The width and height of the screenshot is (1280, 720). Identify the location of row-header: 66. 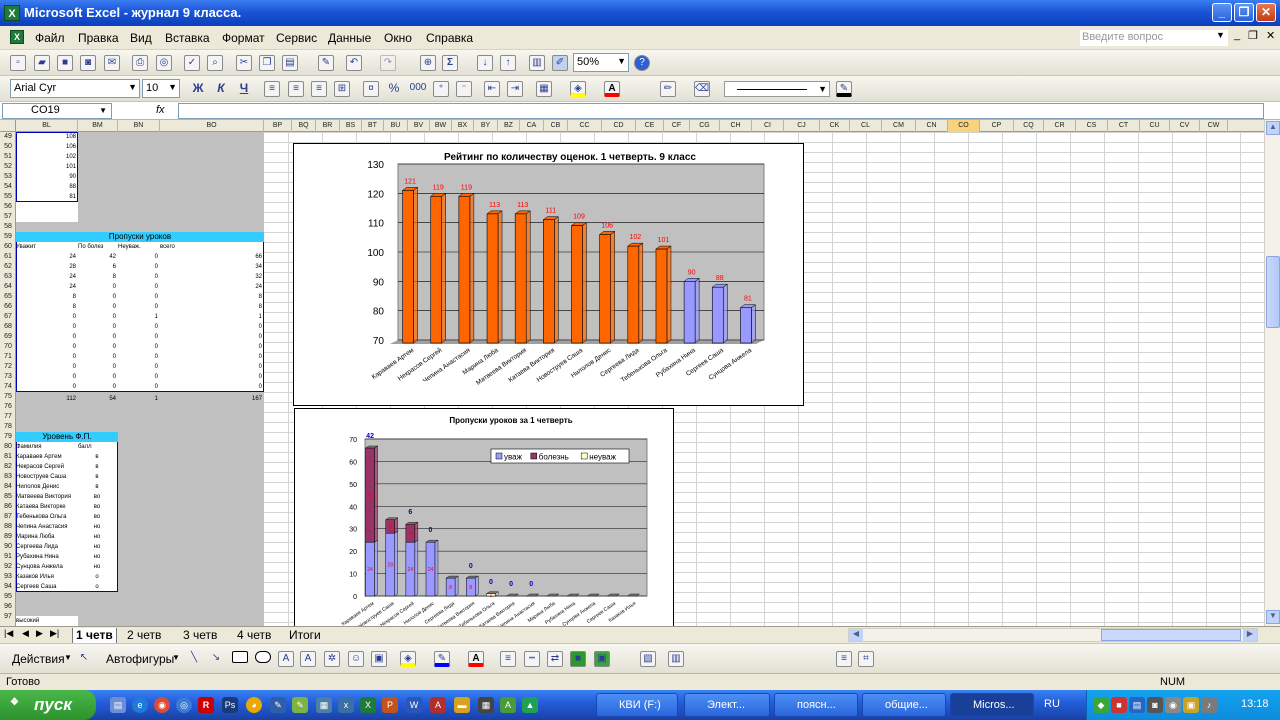
(8, 307).